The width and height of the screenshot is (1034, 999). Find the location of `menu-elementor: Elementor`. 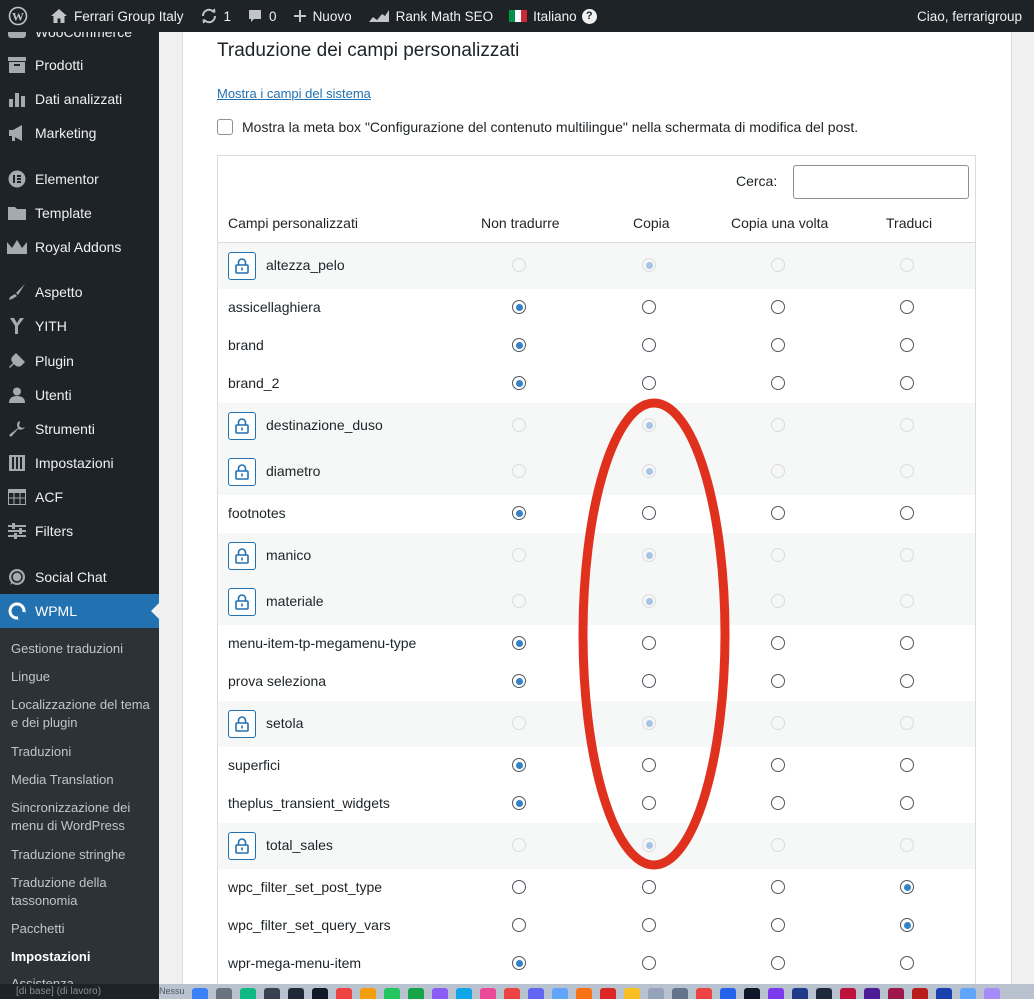

menu-elementor: Elementor is located at coordinates (79, 179).